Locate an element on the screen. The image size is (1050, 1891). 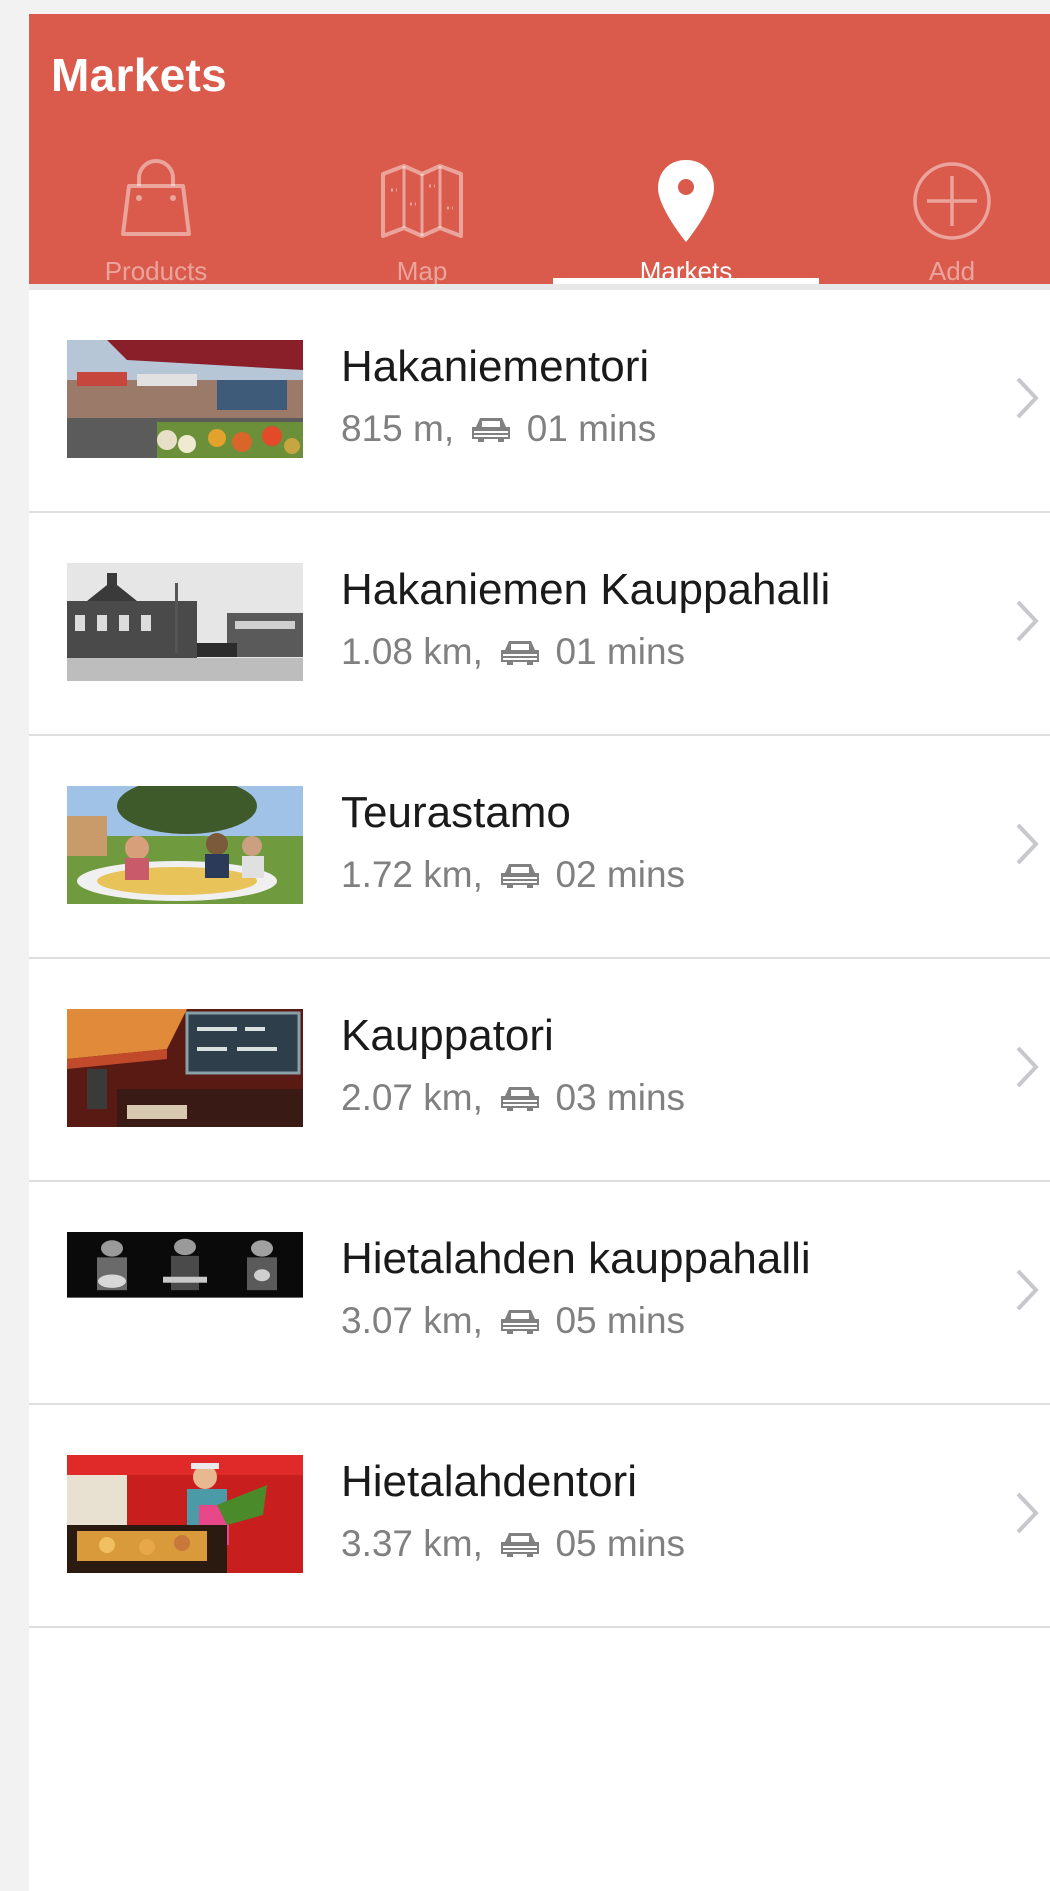
page-title: Markets is located at coordinates (139, 75).